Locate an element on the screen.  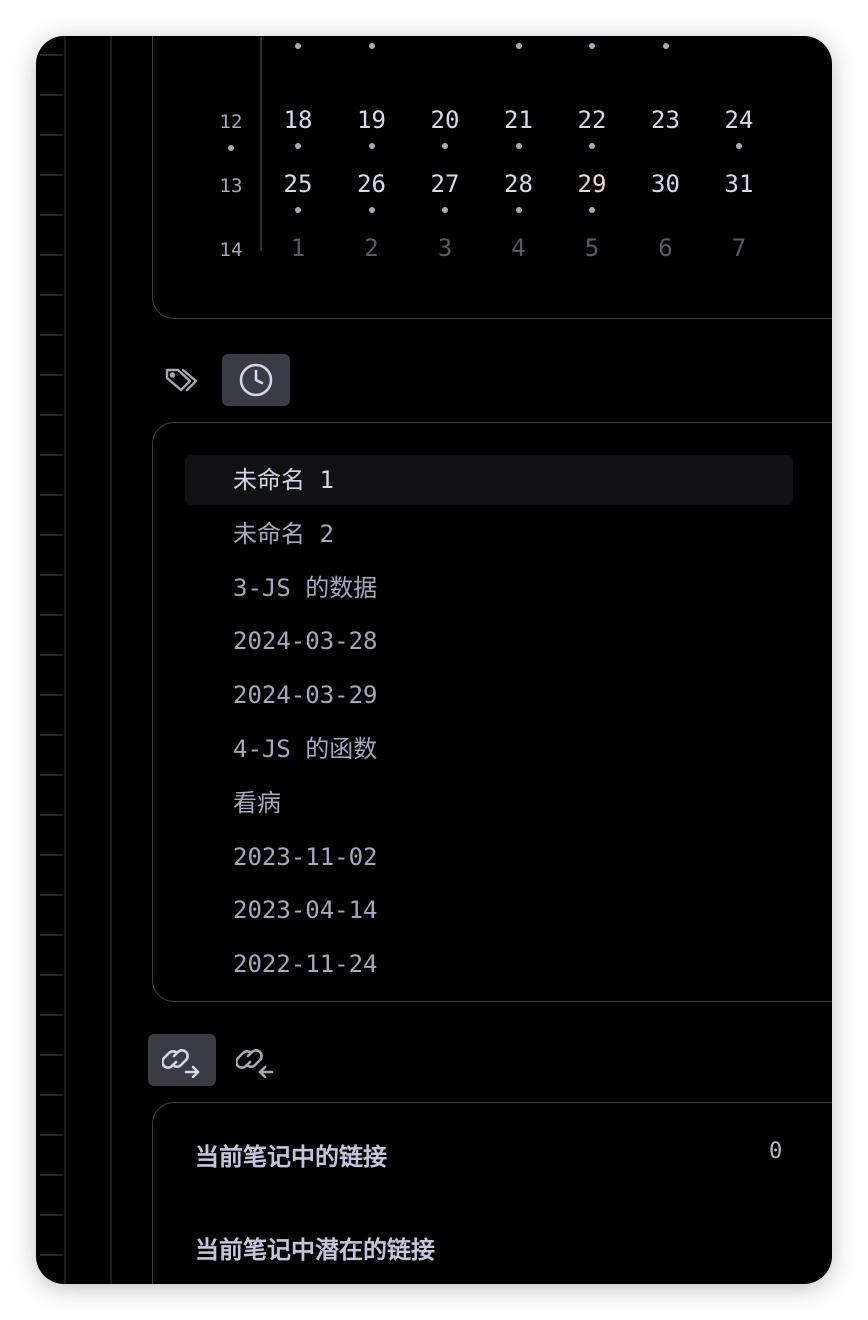
clock-icon is located at coordinates (256, 380).